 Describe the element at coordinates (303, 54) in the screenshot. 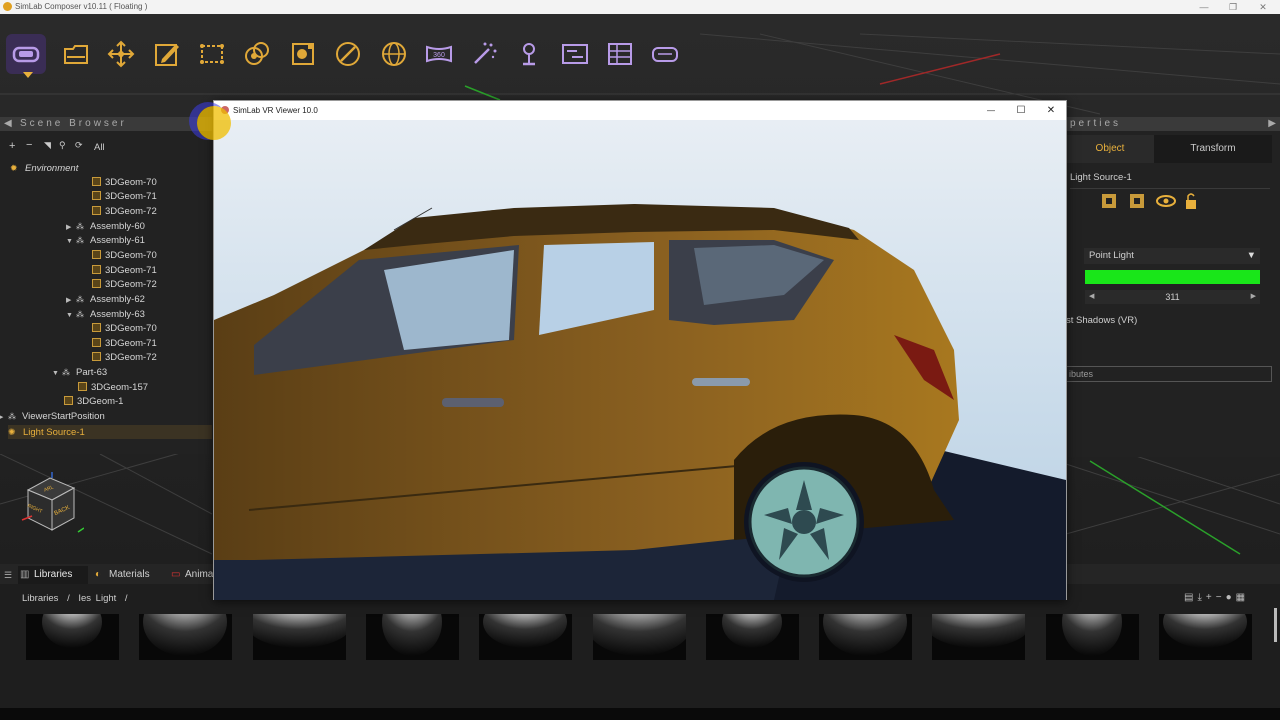

I see `texture-button` at that location.